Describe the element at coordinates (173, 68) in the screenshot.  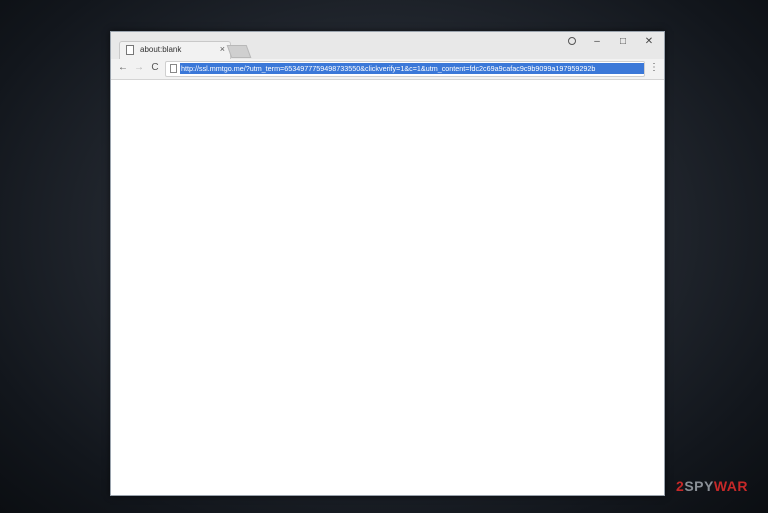
I see `page-icon` at that location.